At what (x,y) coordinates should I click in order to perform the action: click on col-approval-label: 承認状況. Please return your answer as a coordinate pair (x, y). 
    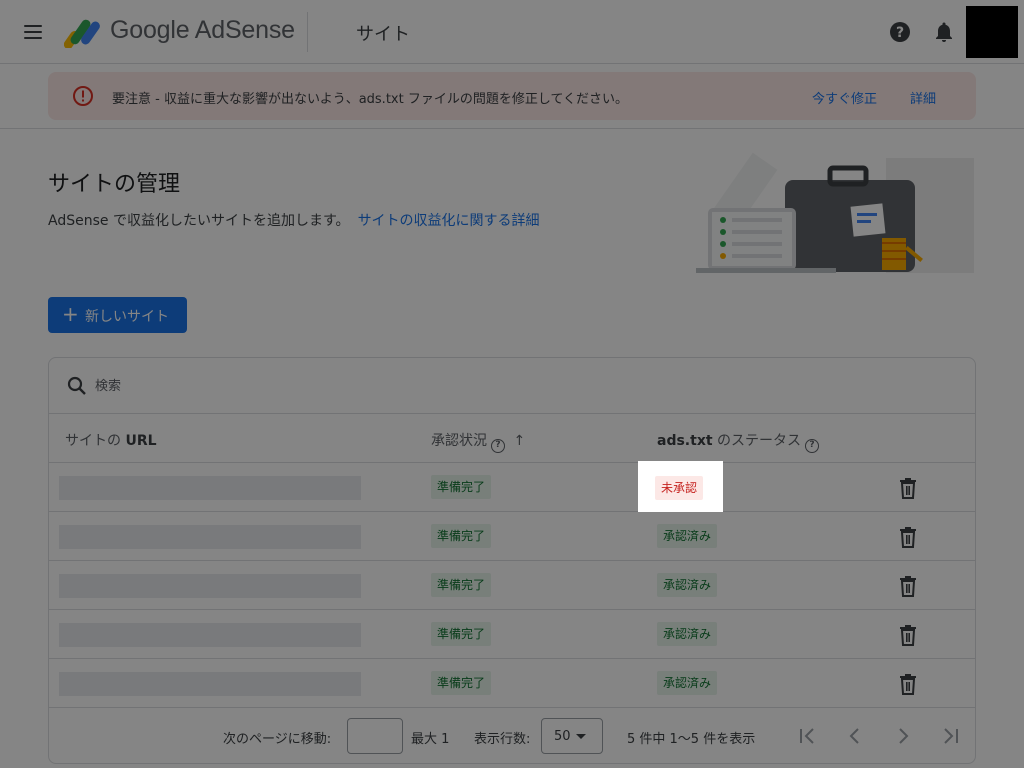
    Looking at the image, I should click on (459, 441).